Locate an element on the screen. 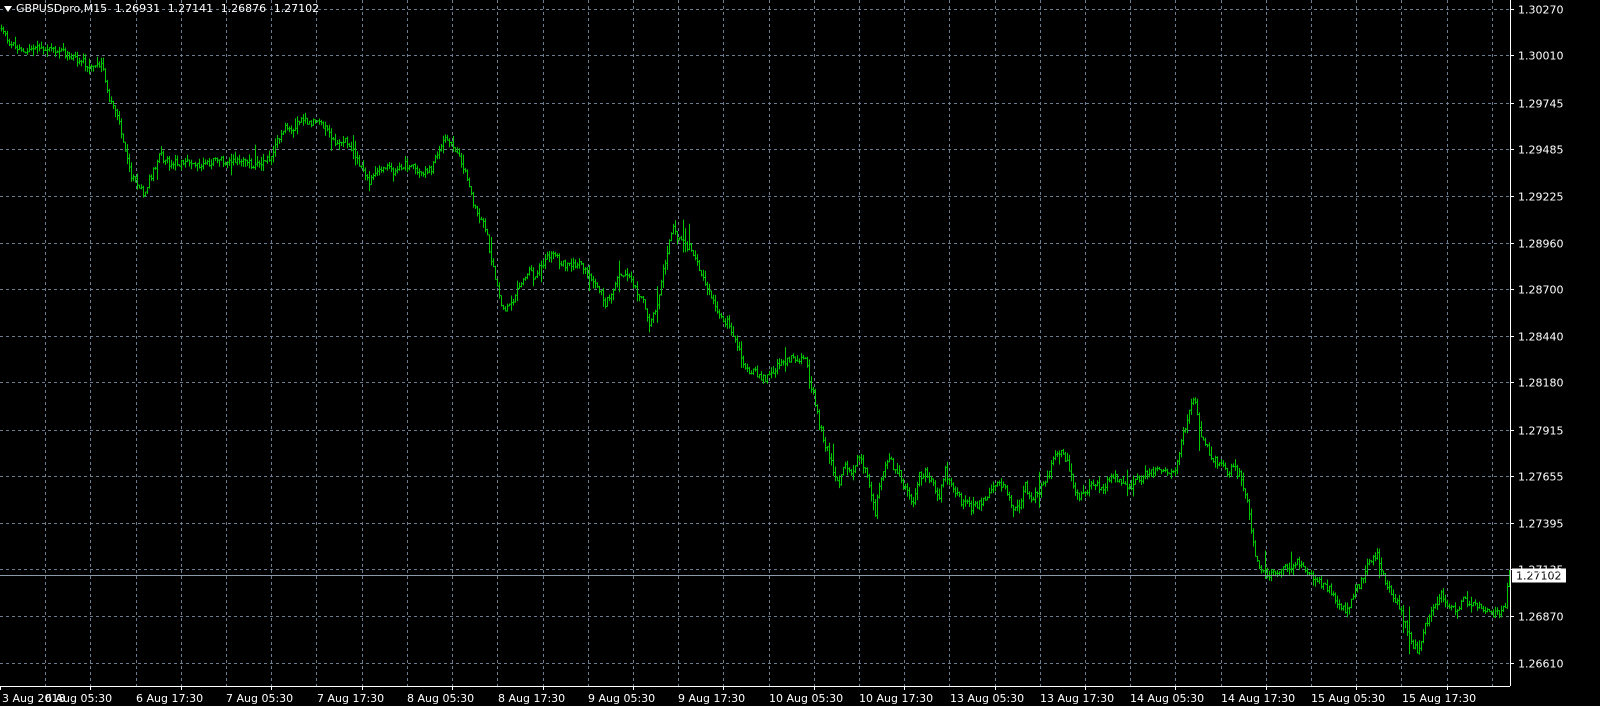 This screenshot has width=1600, height=706. y-tick-label: 1.28960 is located at coordinates (1541, 244).